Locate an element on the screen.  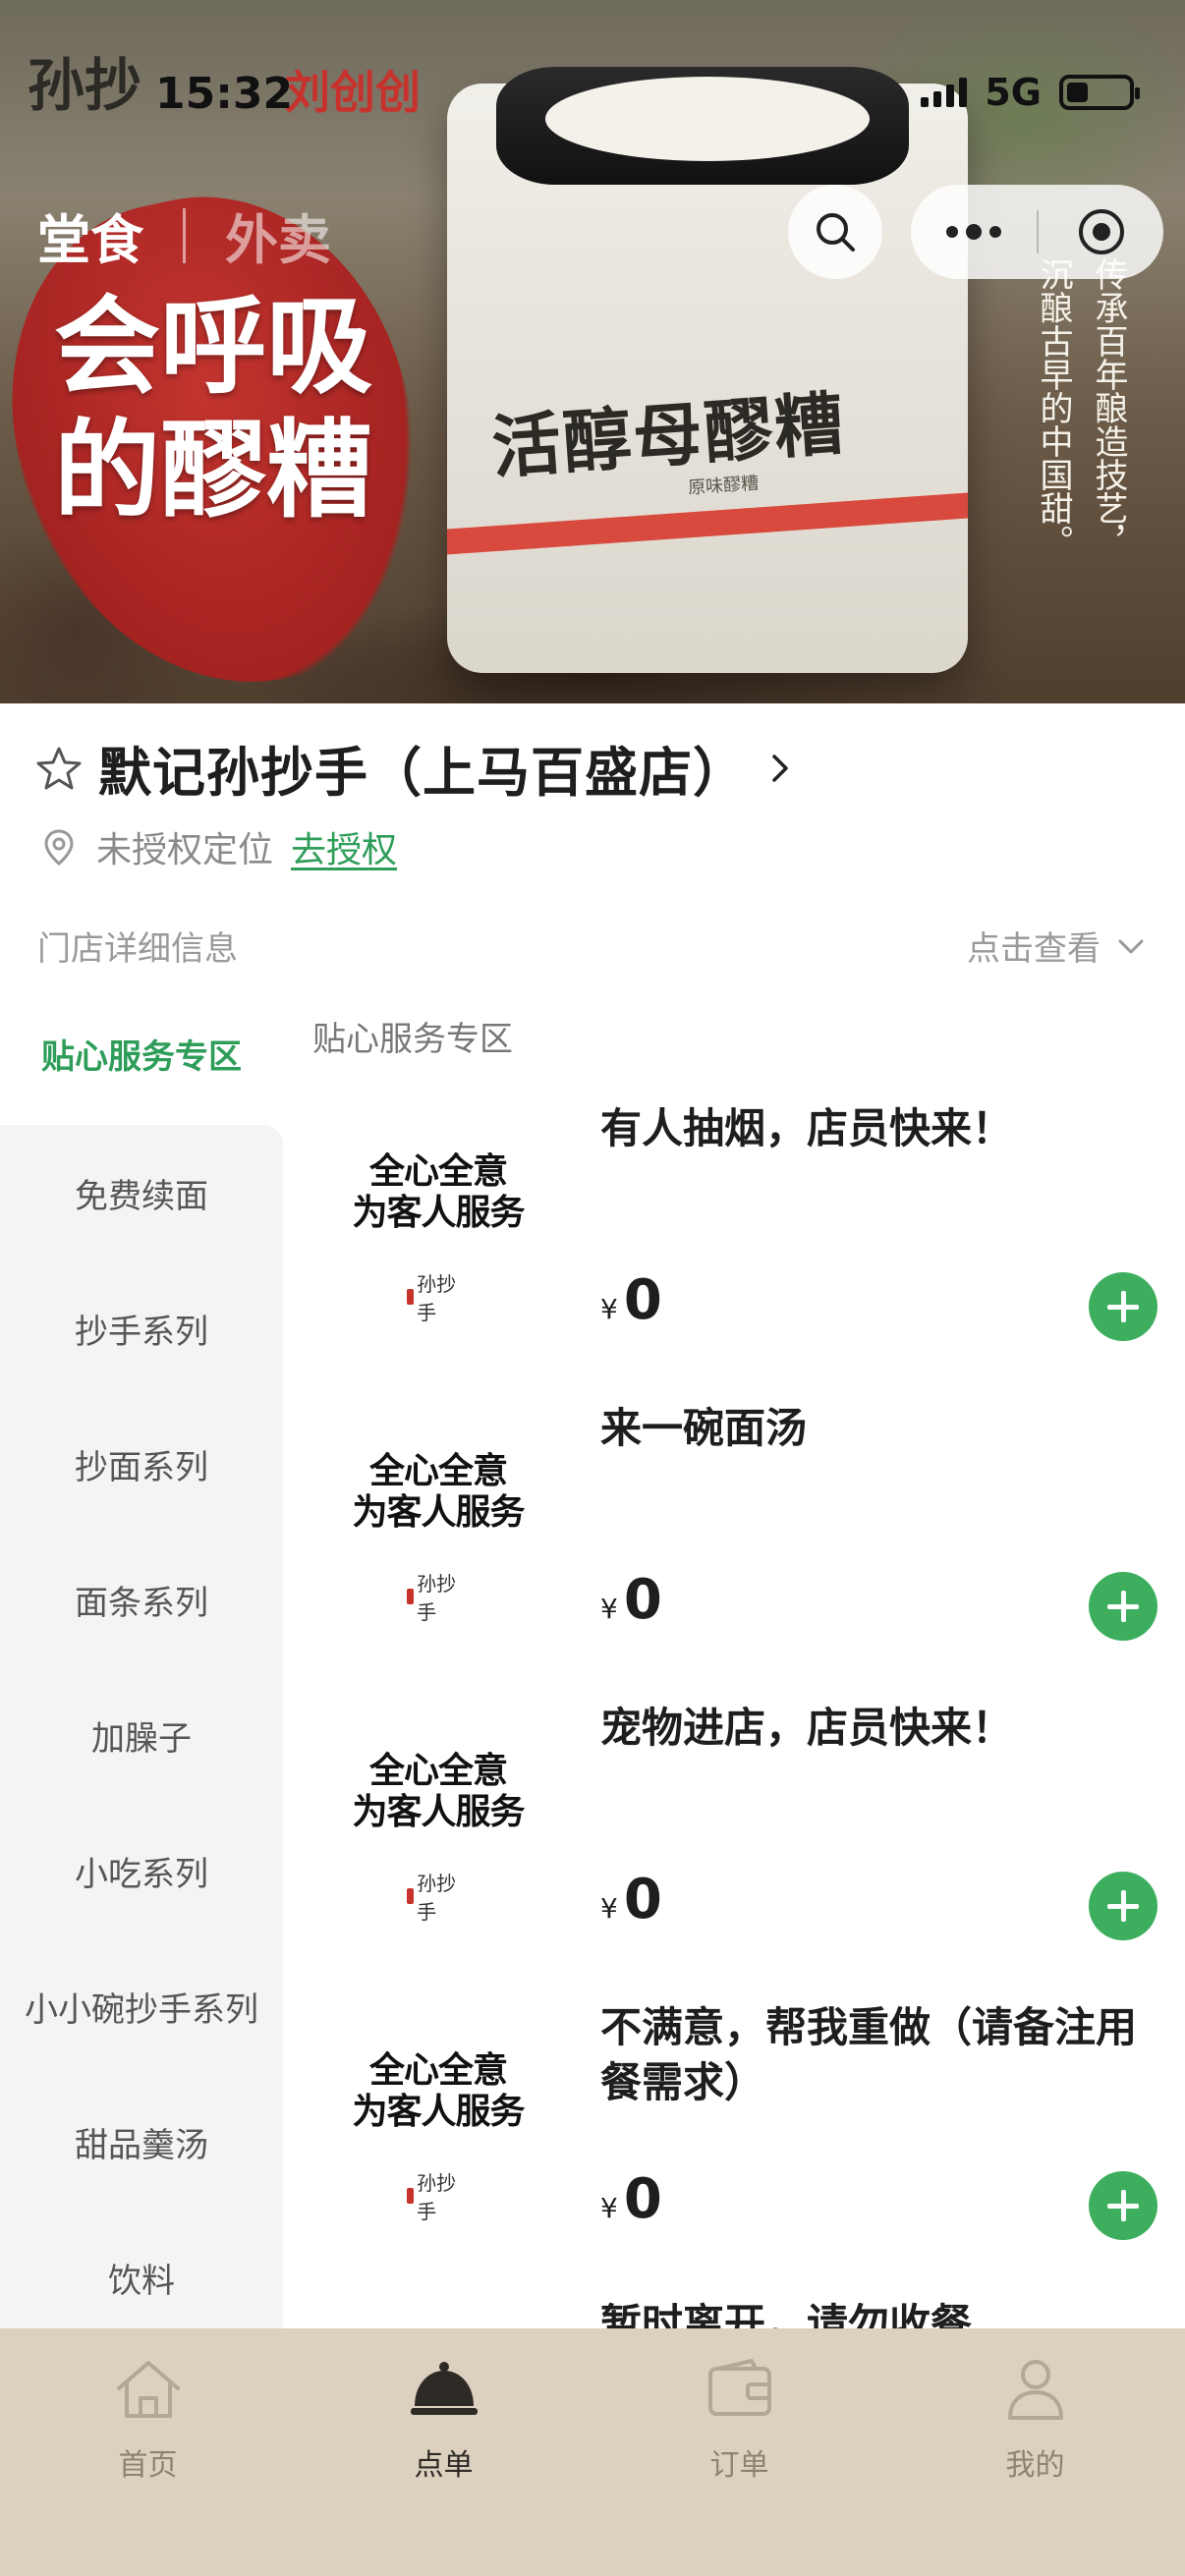
authorize-location-link: 去授权 is located at coordinates (344, 846).